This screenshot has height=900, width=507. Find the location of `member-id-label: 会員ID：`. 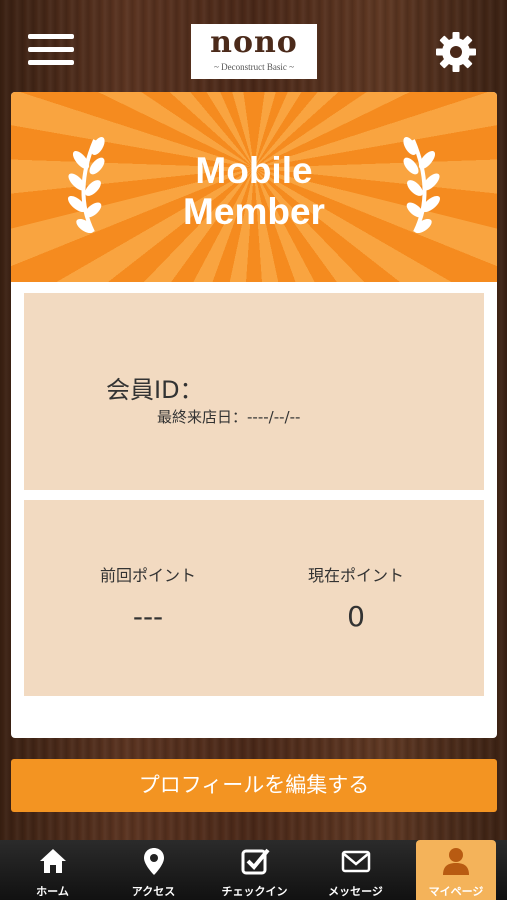

member-id-label: 会員ID： is located at coordinates (155, 390).